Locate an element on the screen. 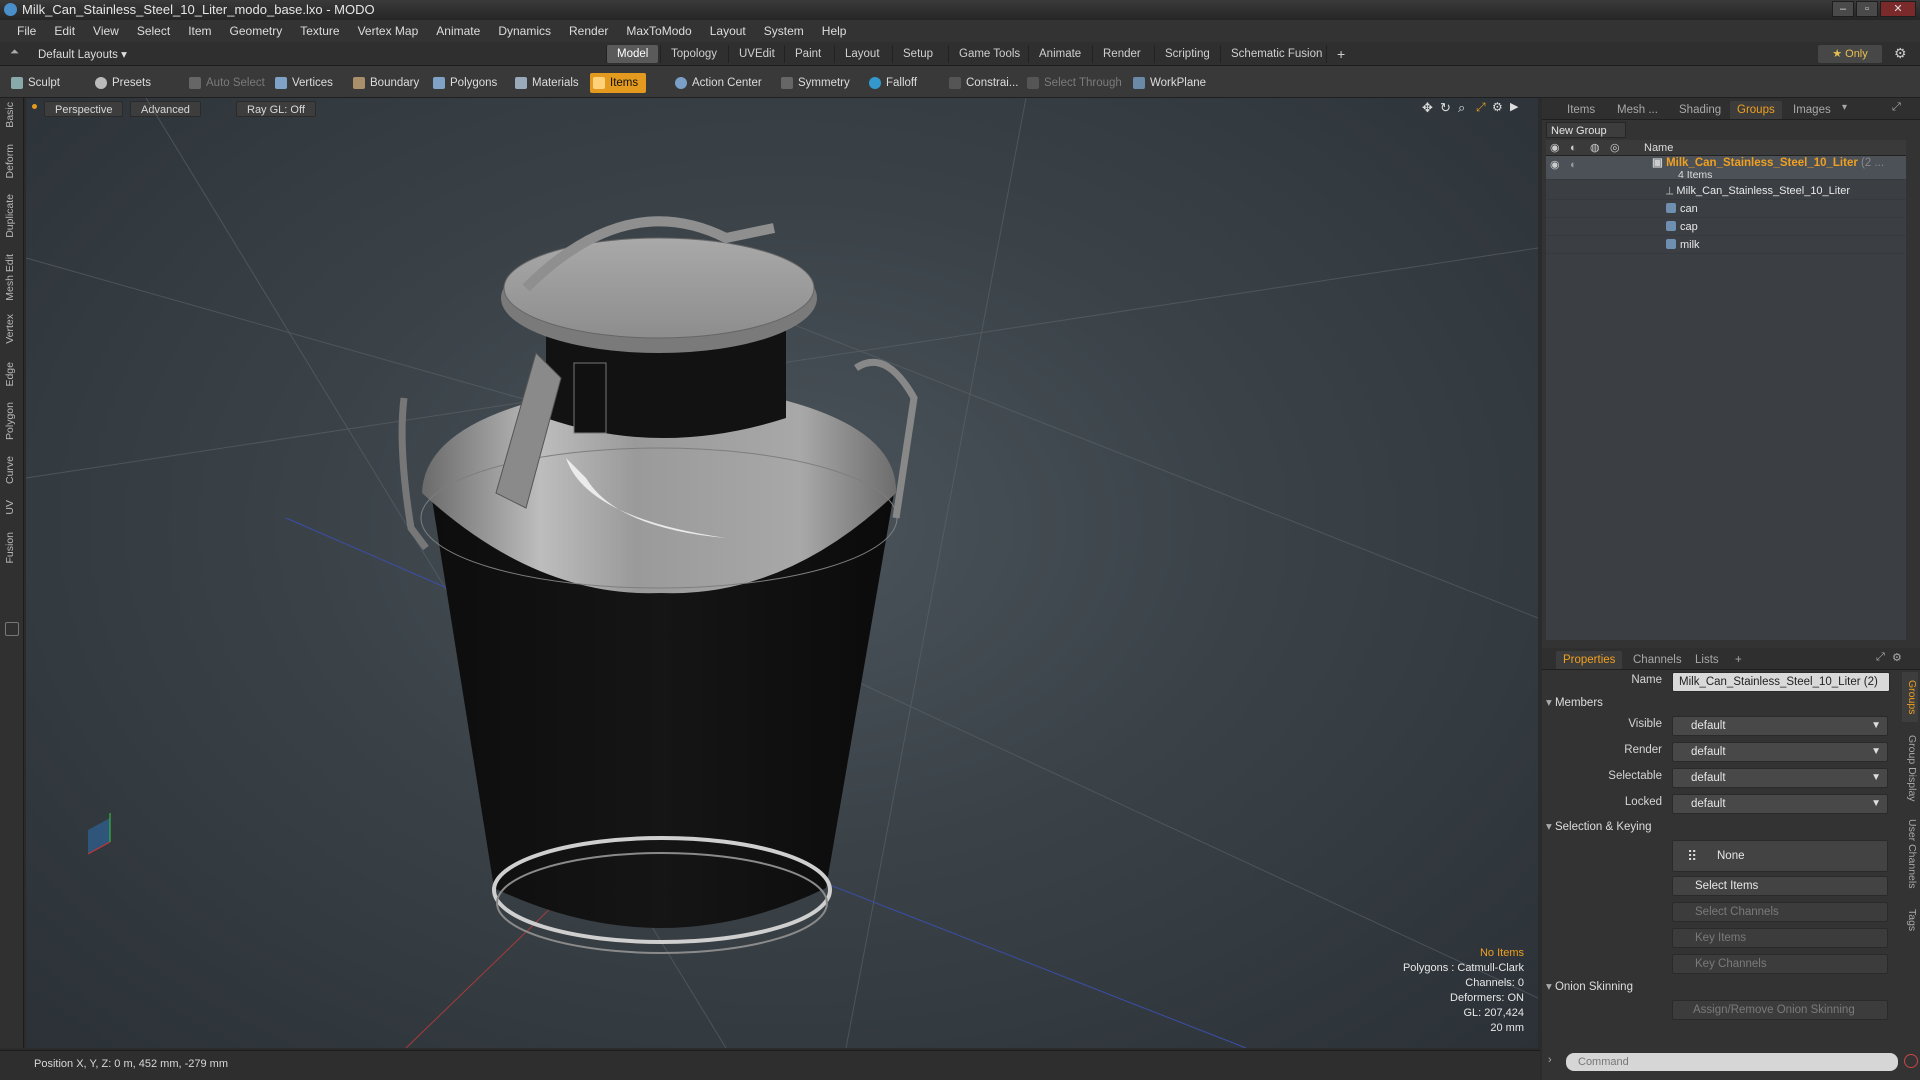 The width and height of the screenshot is (1920, 1080). maximize-button: ▫ is located at coordinates (1867, 9).